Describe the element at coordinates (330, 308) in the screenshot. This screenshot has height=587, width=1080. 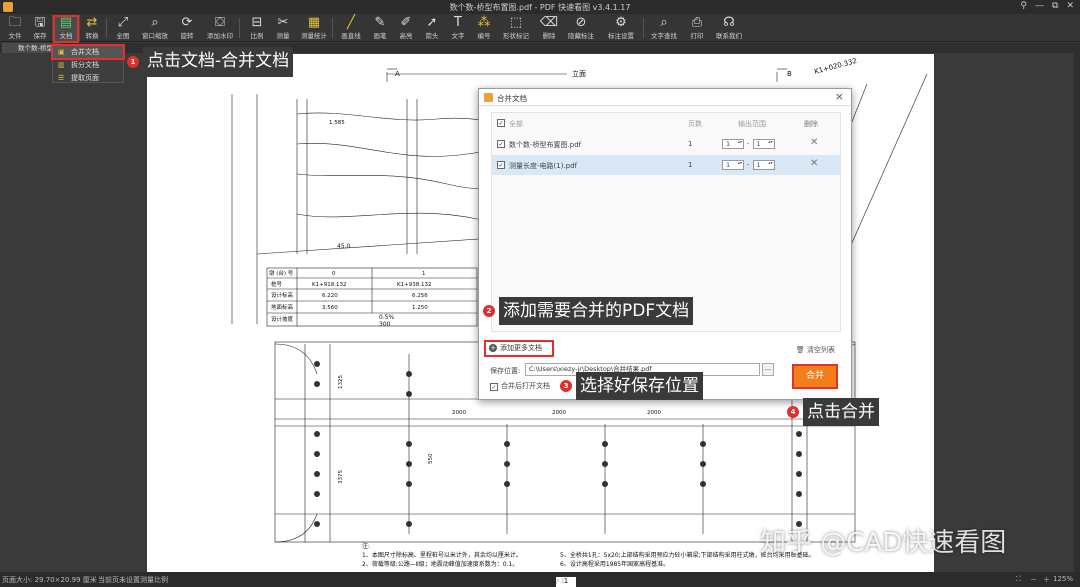
I see `table-cell: 3.560` at that location.